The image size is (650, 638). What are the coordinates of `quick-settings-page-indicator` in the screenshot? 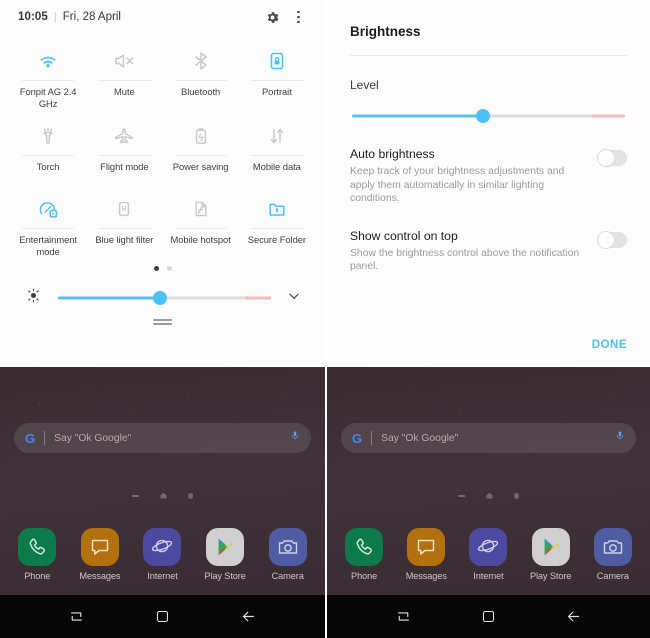 It's located at (162, 268).